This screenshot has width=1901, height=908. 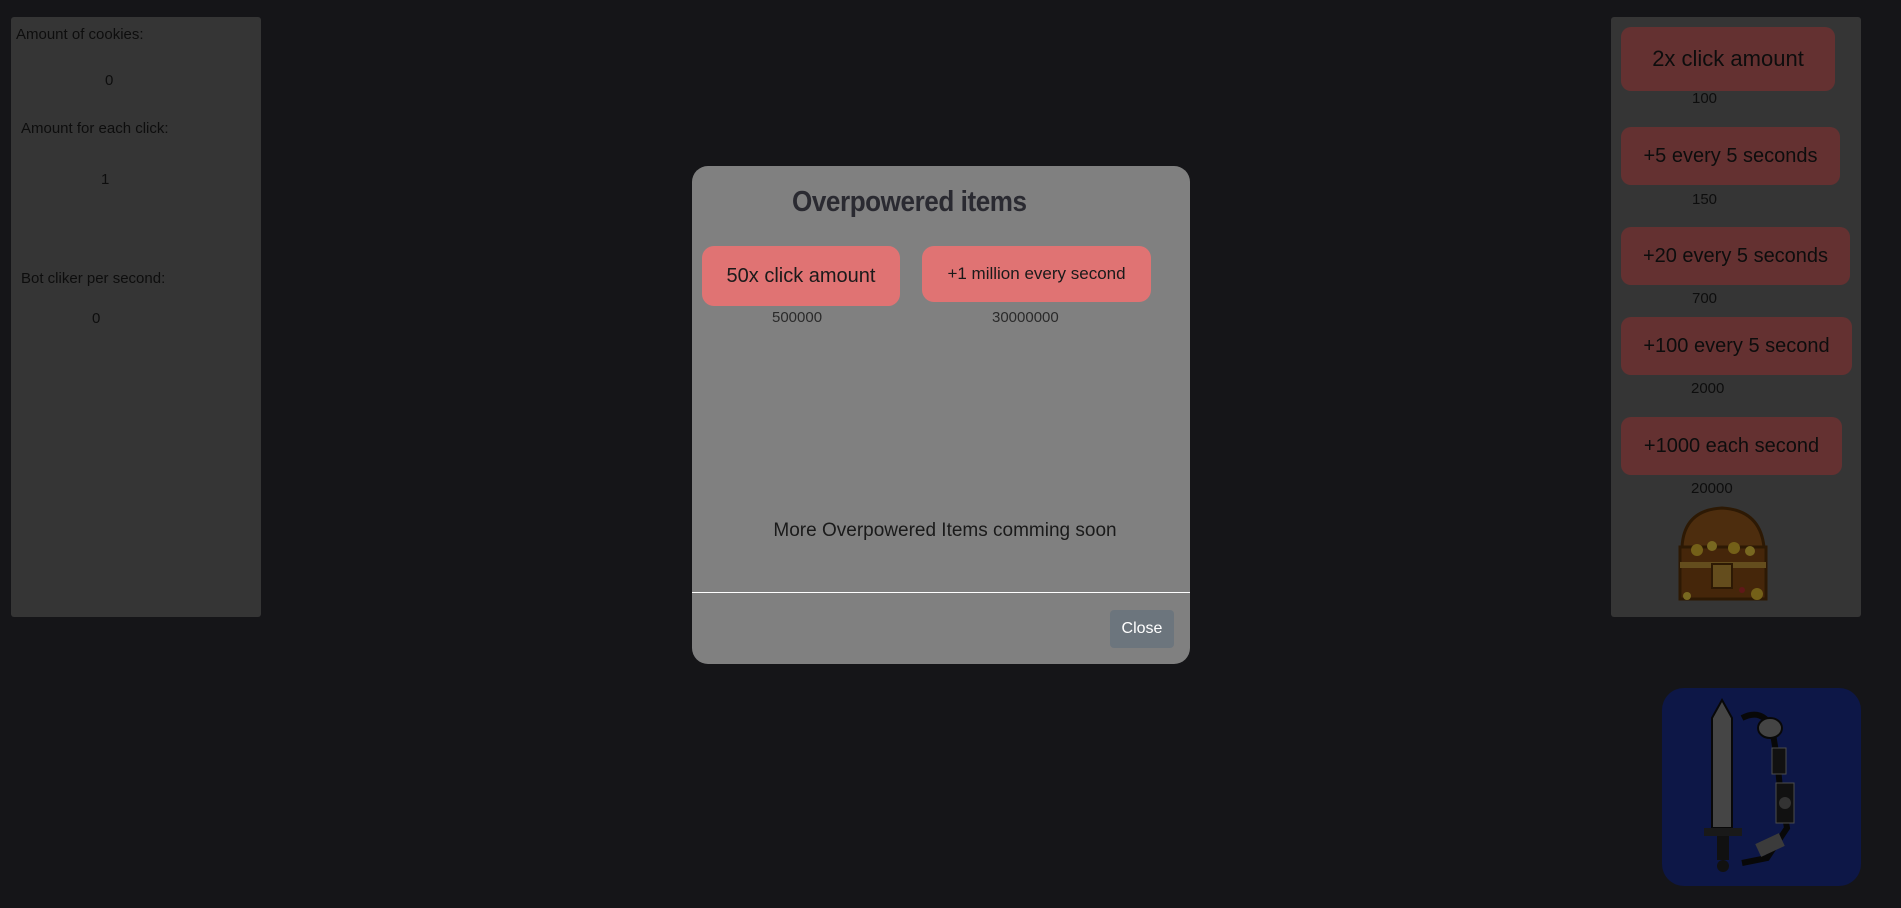 What do you see at coordinates (1036, 274) in the screenshot?
I see `op-item-button: +1 million every second` at bounding box center [1036, 274].